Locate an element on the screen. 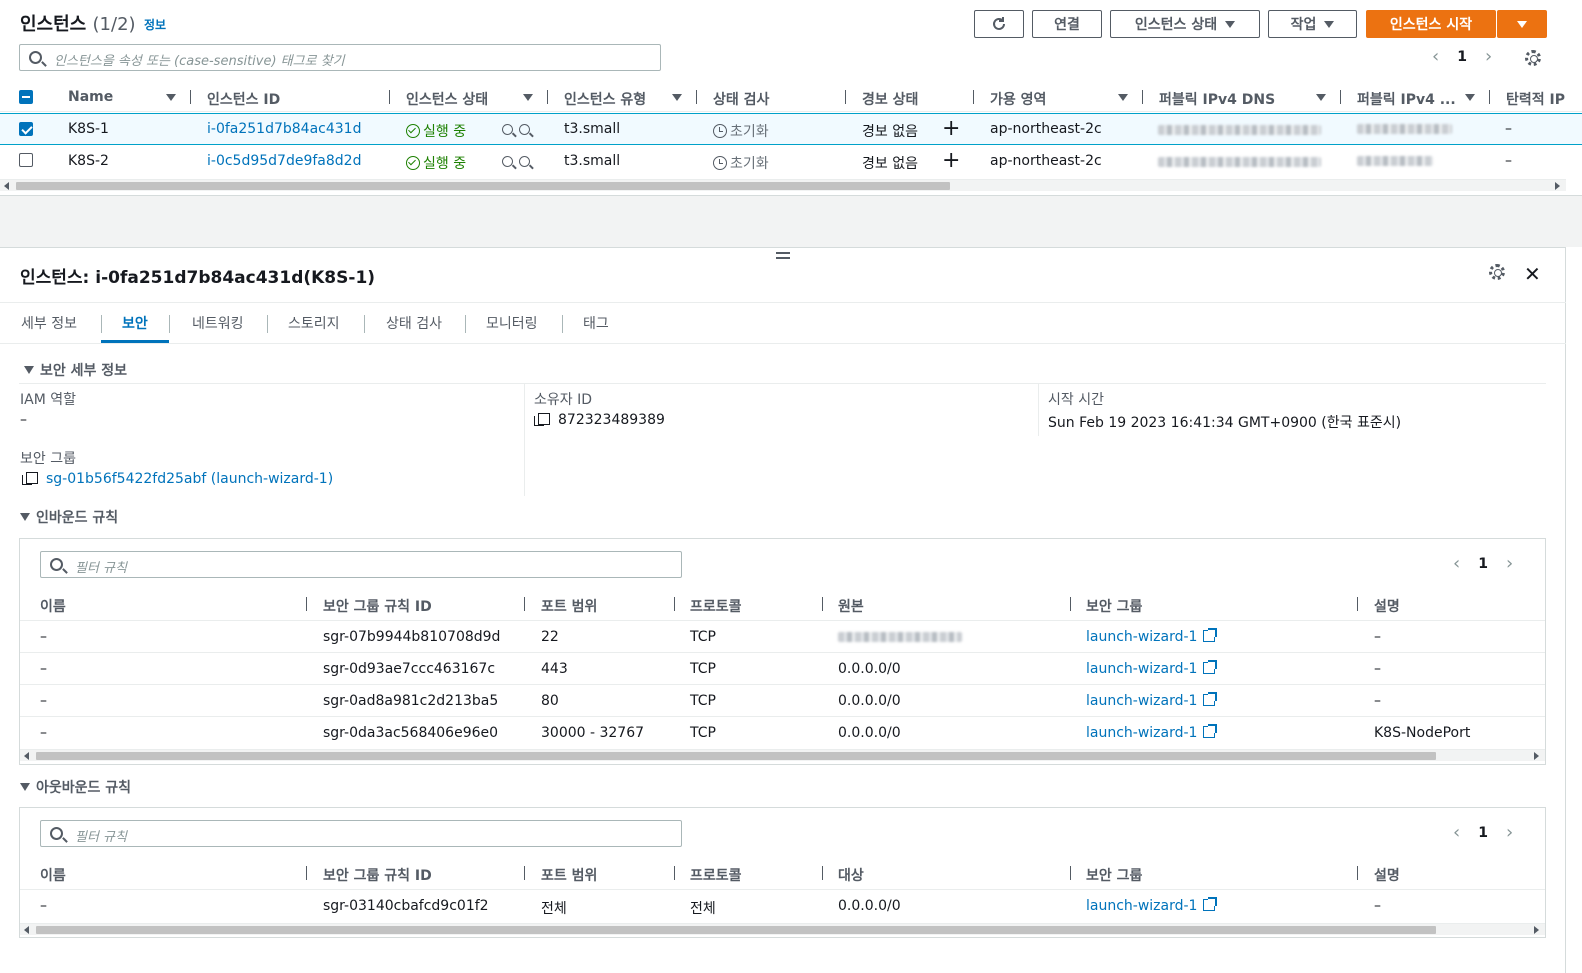 The width and height of the screenshot is (1582, 973). selection-count: (1/2) is located at coordinates (114, 24).